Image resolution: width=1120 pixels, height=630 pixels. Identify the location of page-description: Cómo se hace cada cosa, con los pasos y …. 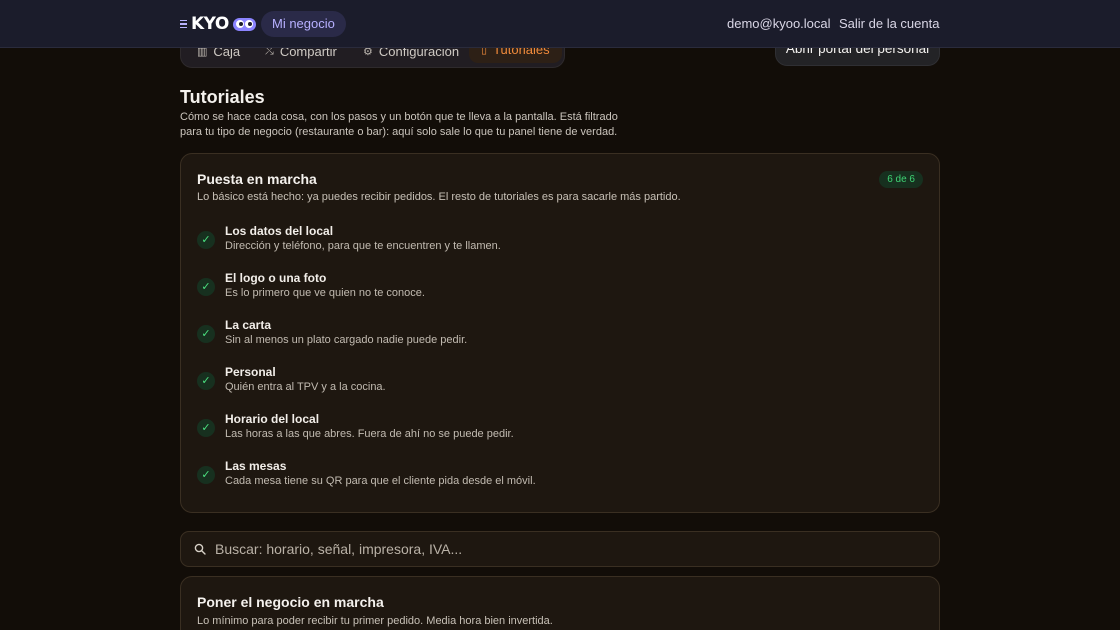
(399, 124).